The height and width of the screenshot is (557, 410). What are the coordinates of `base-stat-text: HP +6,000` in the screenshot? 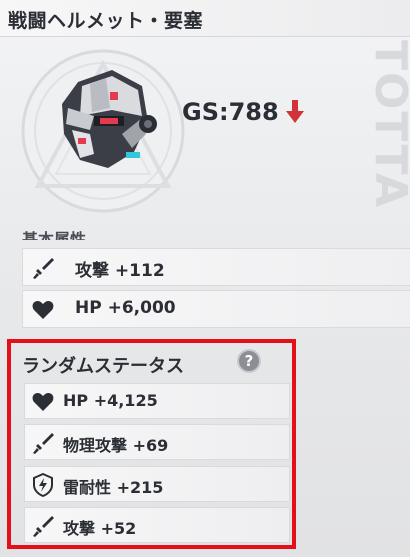 It's located at (125, 308).